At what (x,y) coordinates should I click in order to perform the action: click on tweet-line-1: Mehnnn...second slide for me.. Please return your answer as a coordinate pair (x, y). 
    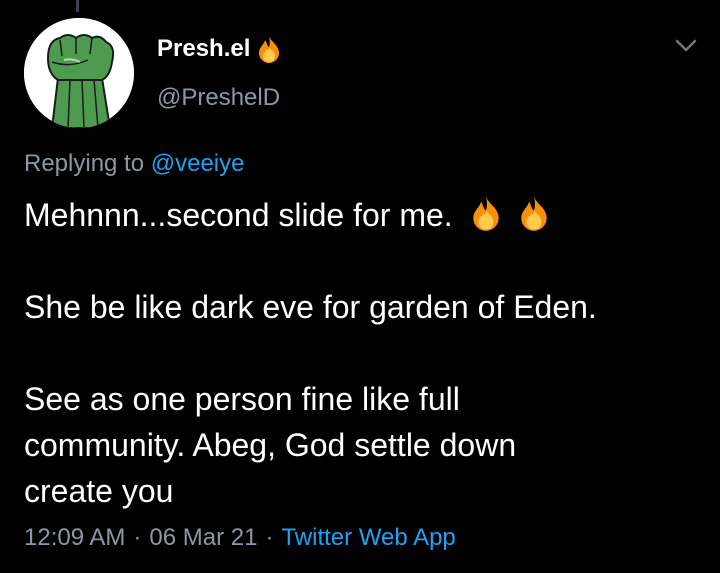
    Looking at the image, I should click on (364, 215).